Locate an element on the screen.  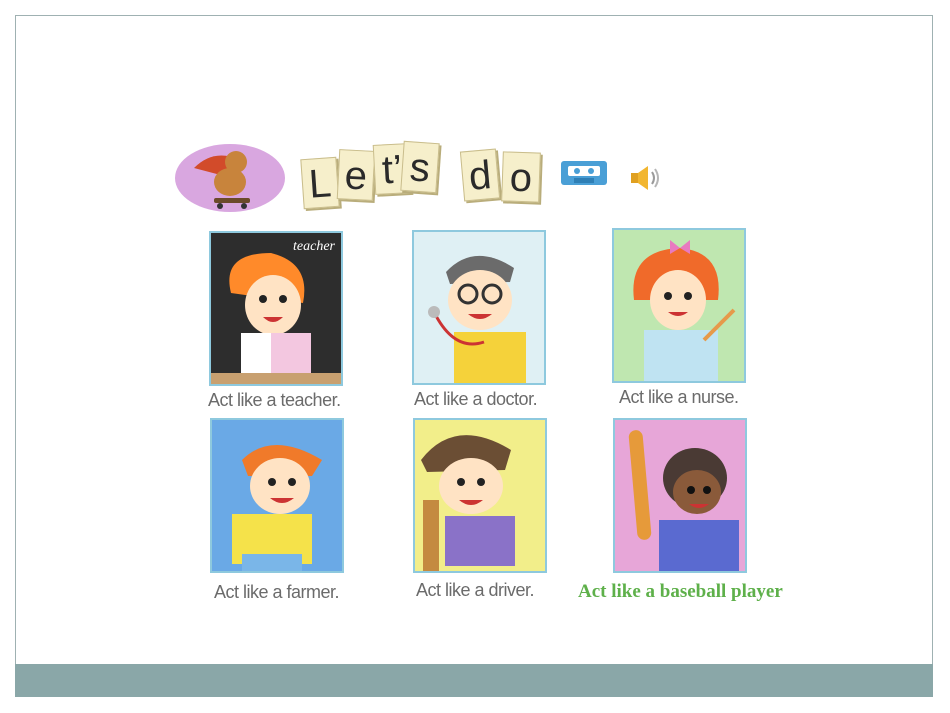
driver-illustration is located at coordinates (480, 495).